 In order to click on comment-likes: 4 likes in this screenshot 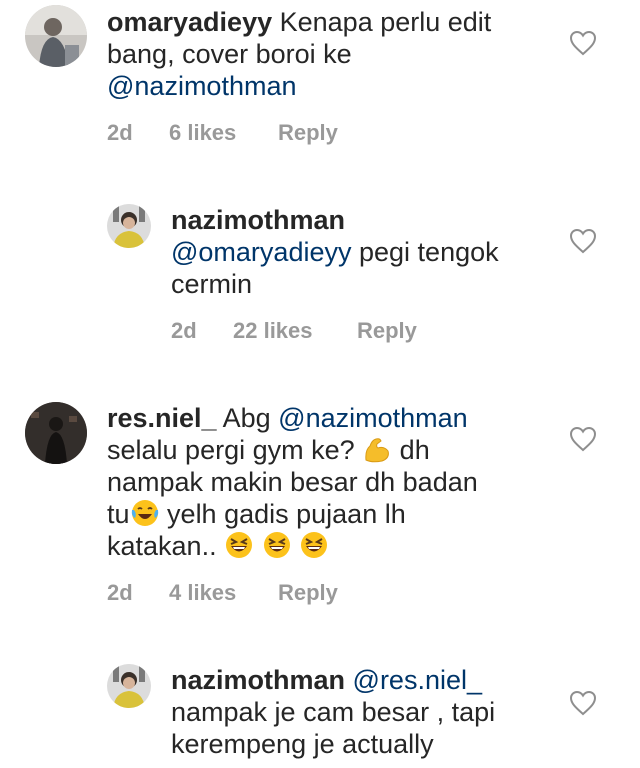, I will do `click(202, 593)`.